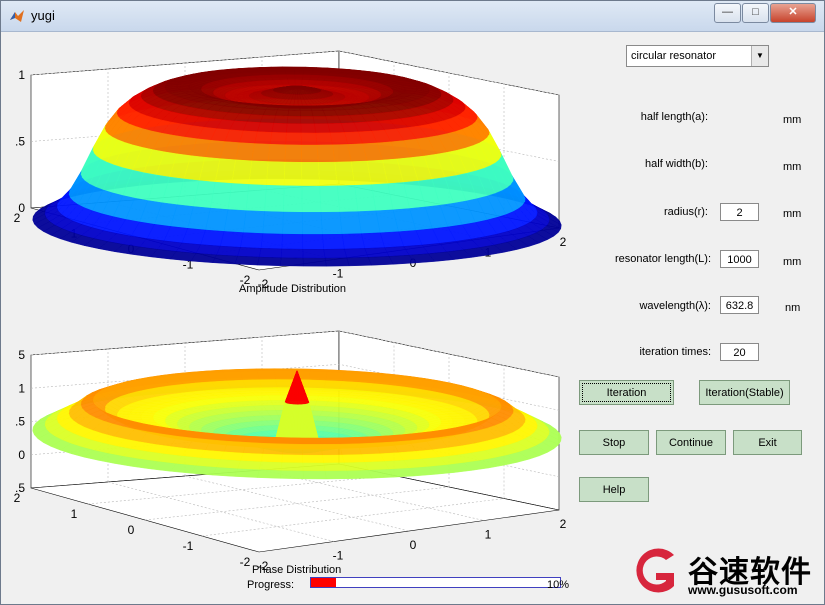 The image size is (825, 605). What do you see at coordinates (17, 16) in the screenshot?
I see `matlab-logo-icon` at bounding box center [17, 16].